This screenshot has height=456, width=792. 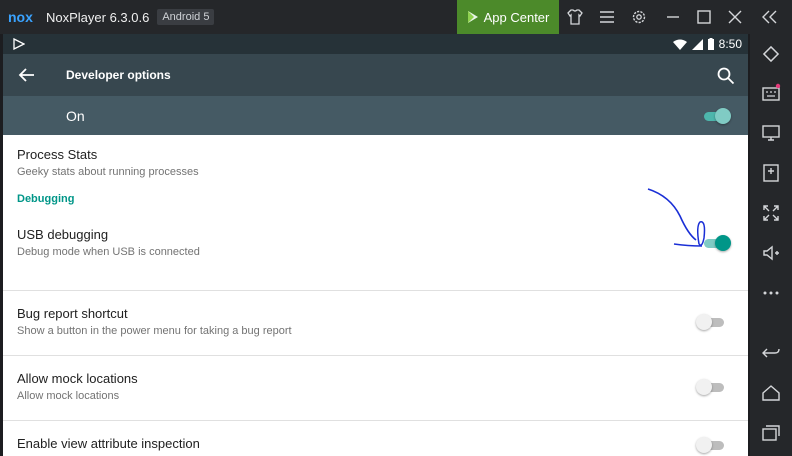 What do you see at coordinates (704, 17) in the screenshot?
I see `maximize-icon` at bounding box center [704, 17].